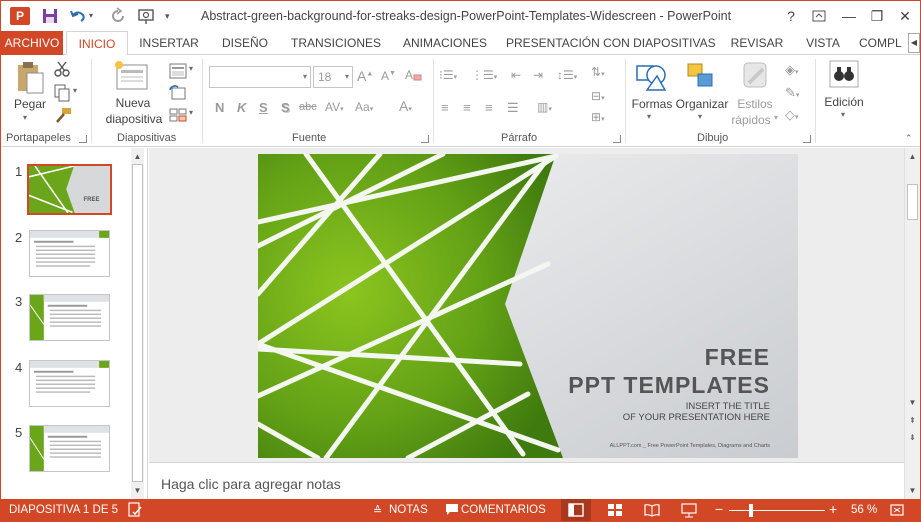  Describe the element at coordinates (652, 79) in the screenshot. I see `shapes-icon` at that location.